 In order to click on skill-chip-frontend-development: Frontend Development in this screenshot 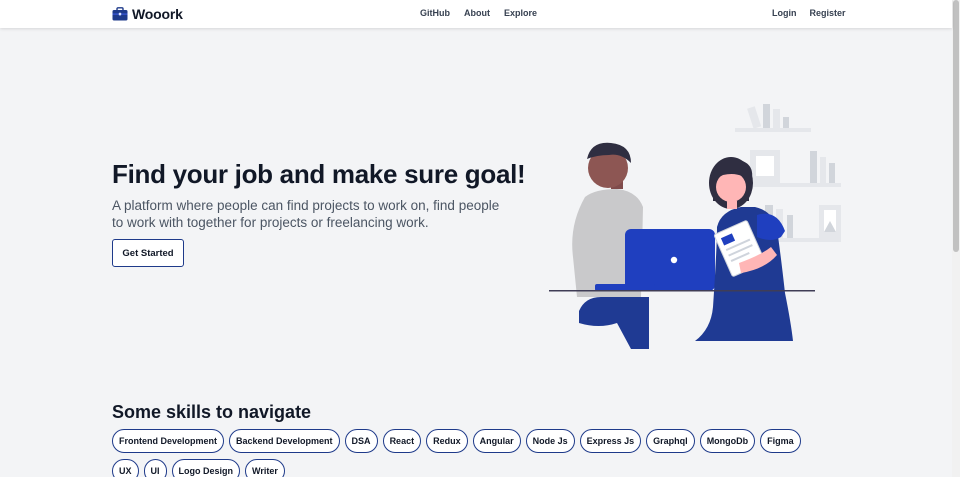, I will do `click(168, 441)`.